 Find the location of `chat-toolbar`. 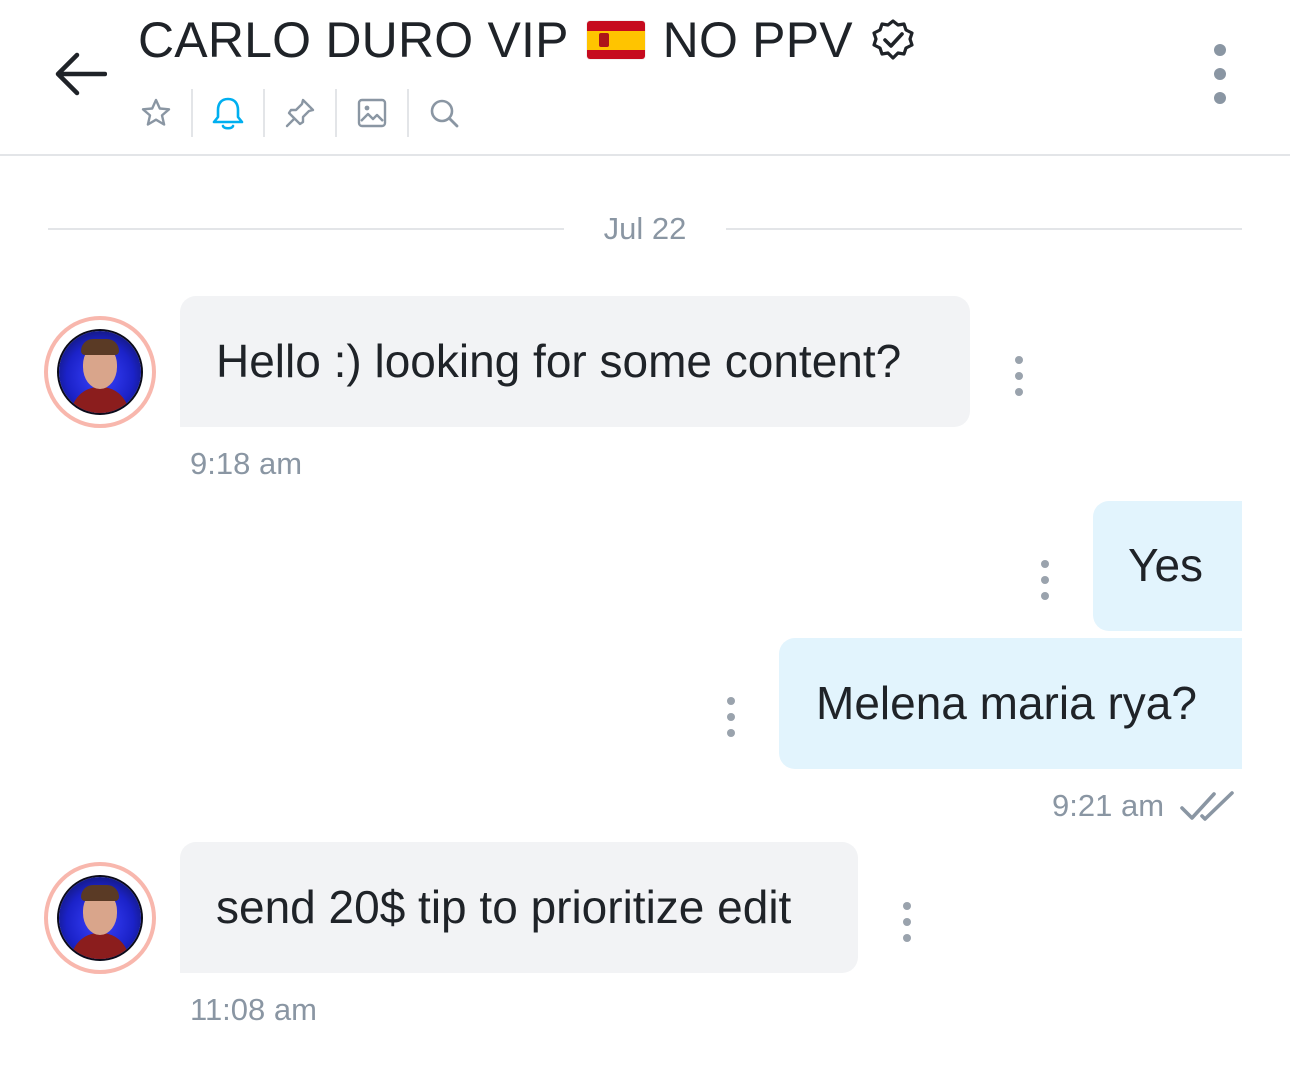

chat-toolbar is located at coordinates (308, 113).